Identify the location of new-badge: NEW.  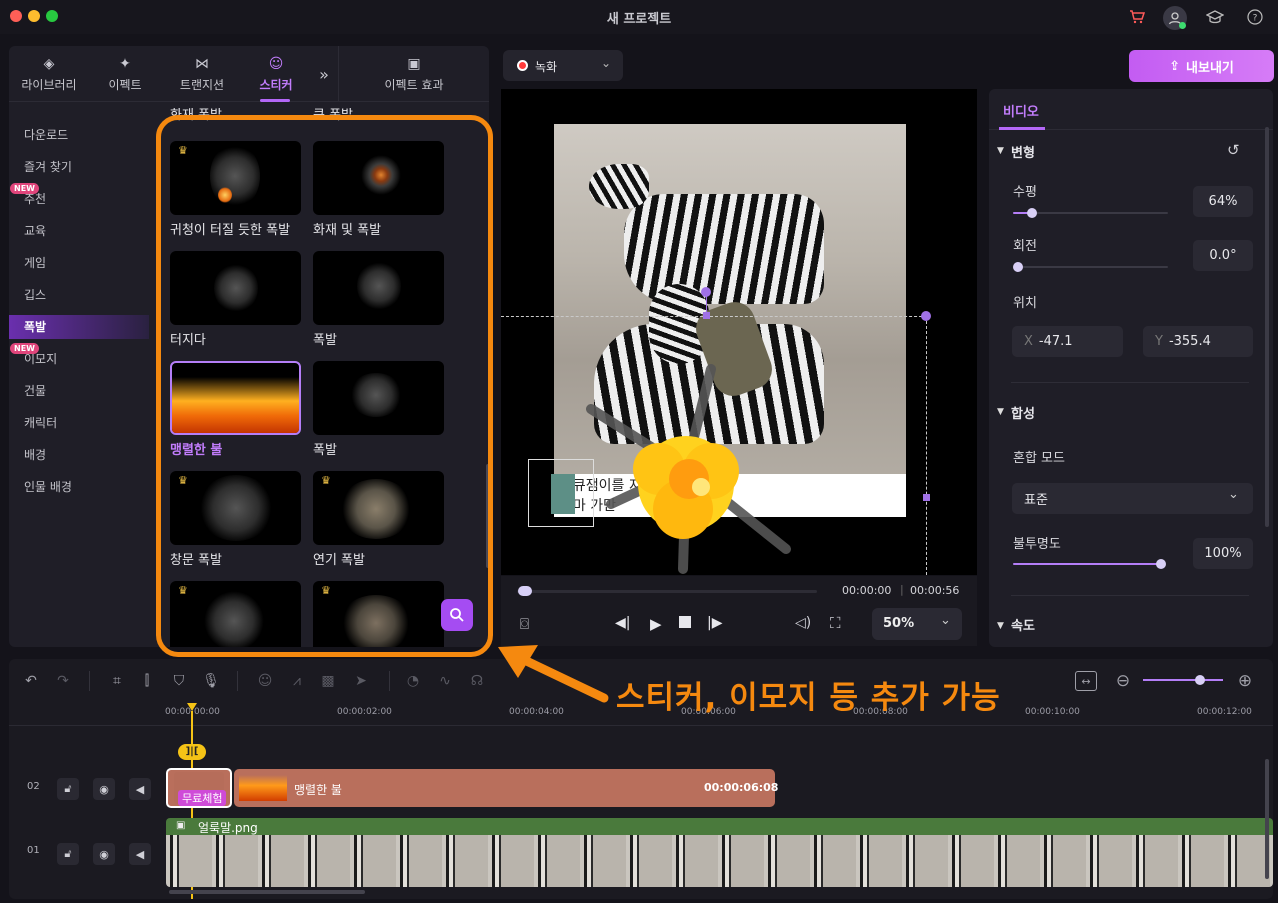
(24, 188).